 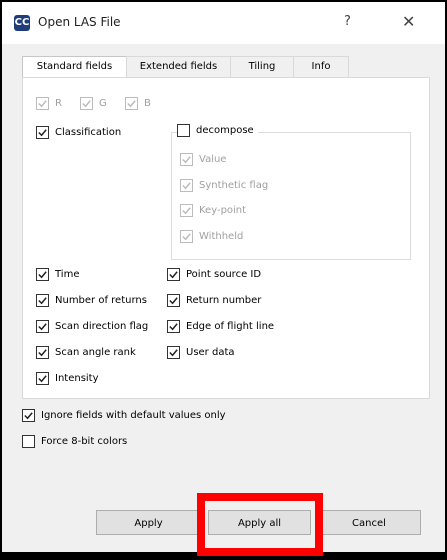 What do you see at coordinates (103, 103) in the screenshot?
I see `checkbox-label: G` at bounding box center [103, 103].